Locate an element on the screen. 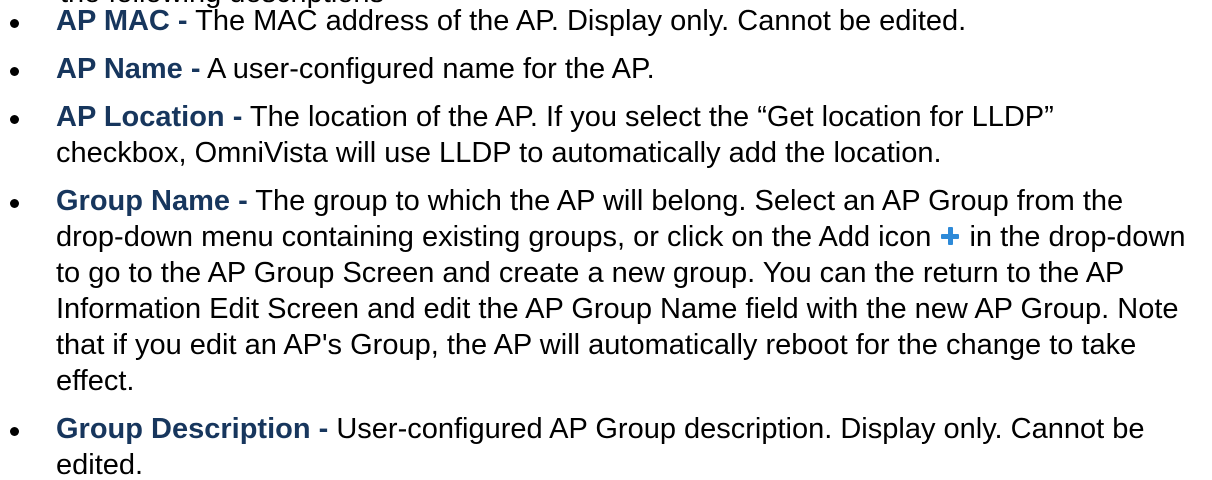  term-description: A user-configured name for the AP. is located at coordinates (431, 69).